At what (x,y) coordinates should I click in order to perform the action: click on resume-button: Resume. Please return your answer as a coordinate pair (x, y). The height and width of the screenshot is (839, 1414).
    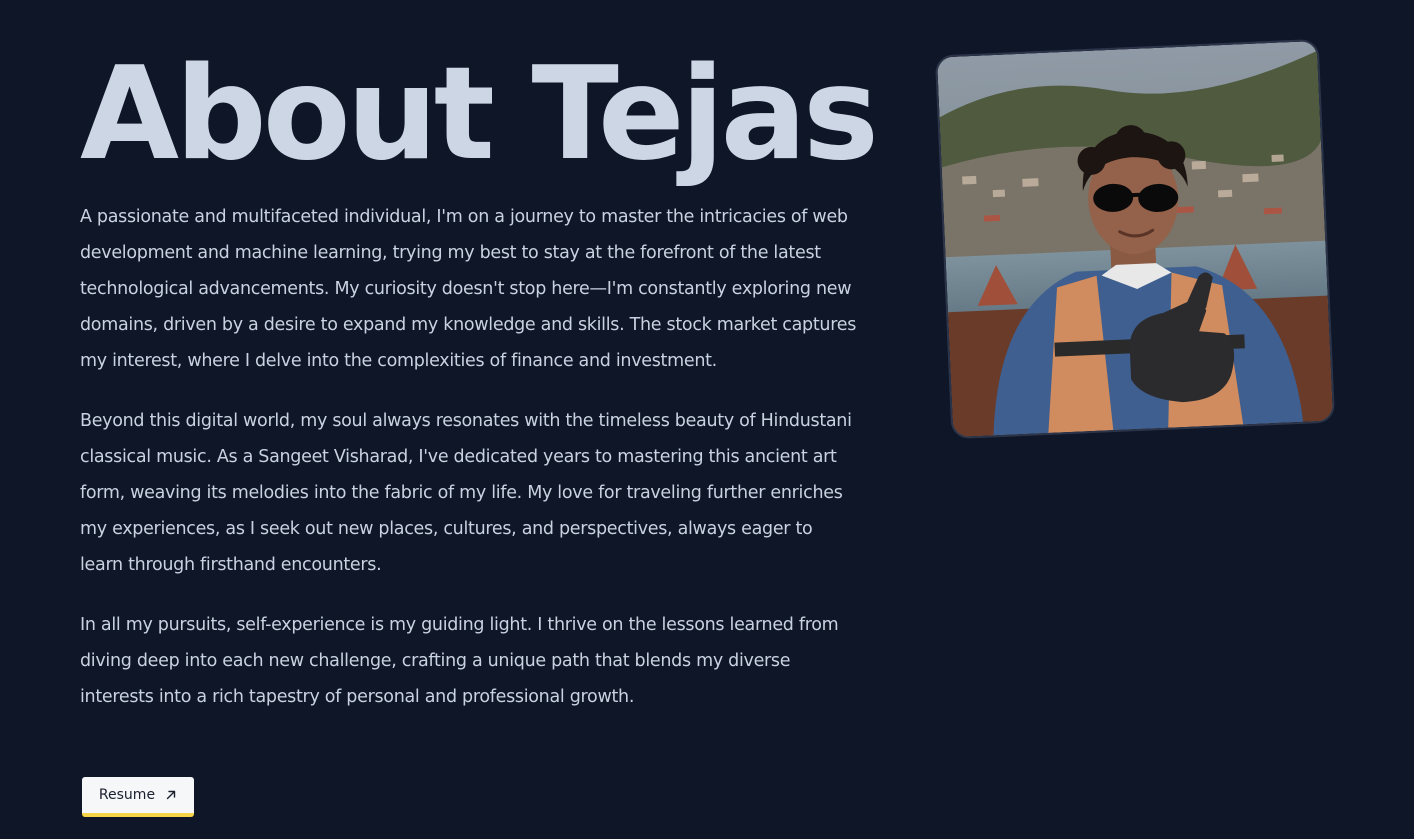
    Looking at the image, I should click on (138, 797).